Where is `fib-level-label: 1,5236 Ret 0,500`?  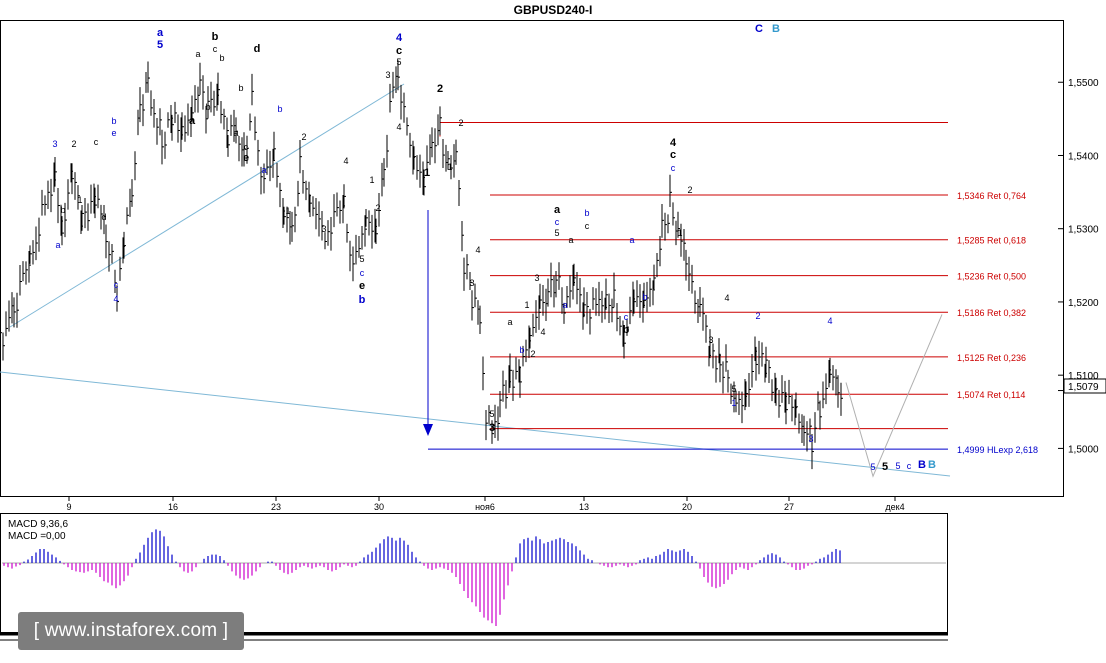 fib-level-label: 1,5236 Ret 0,500 is located at coordinates (991, 277).